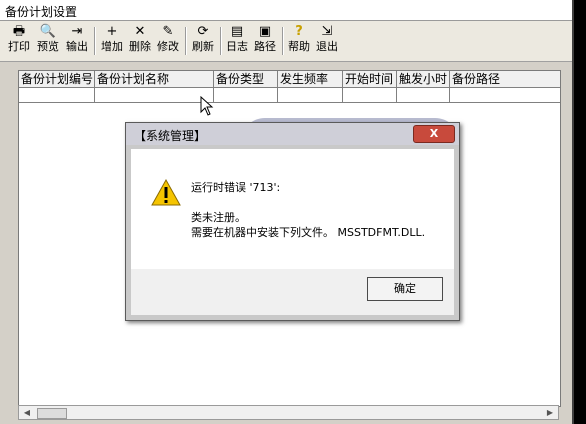 The height and width of the screenshot is (424, 586). Describe the element at coordinates (77, 31) in the screenshot. I see `export-icon: ⇥` at that location.